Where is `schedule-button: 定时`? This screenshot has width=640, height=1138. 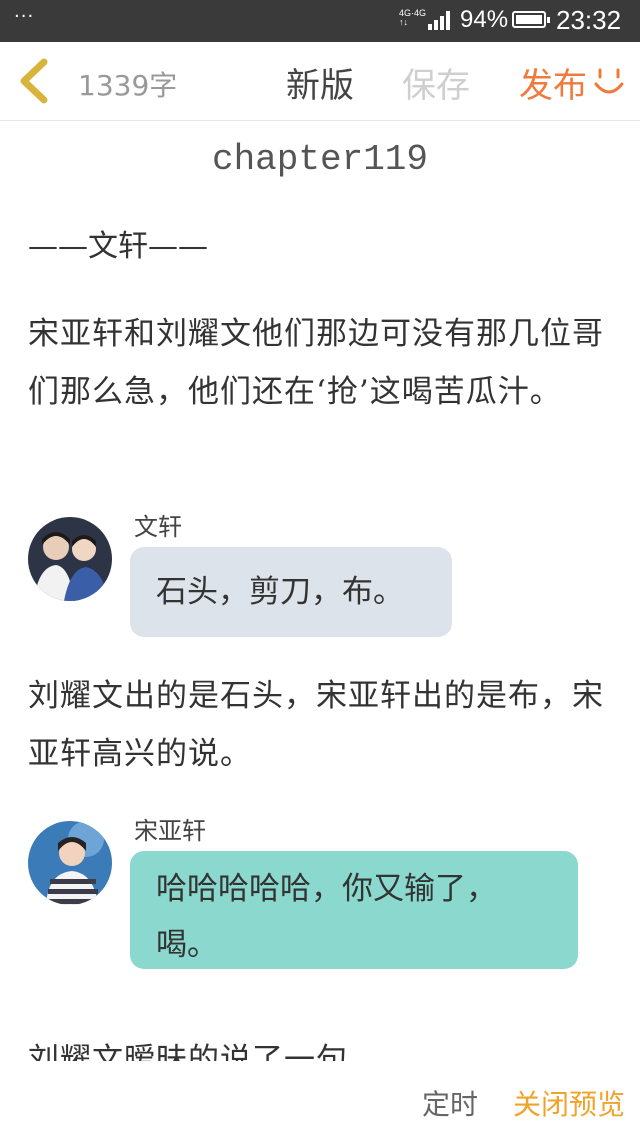
schedule-button: 定时 is located at coordinates (450, 1103).